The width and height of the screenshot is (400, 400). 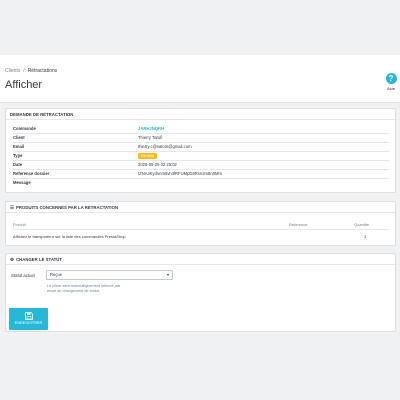 What do you see at coordinates (167, 274) in the screenshot?
I see `chevron-down-icon: ▾` at bounding box center [167, 274].